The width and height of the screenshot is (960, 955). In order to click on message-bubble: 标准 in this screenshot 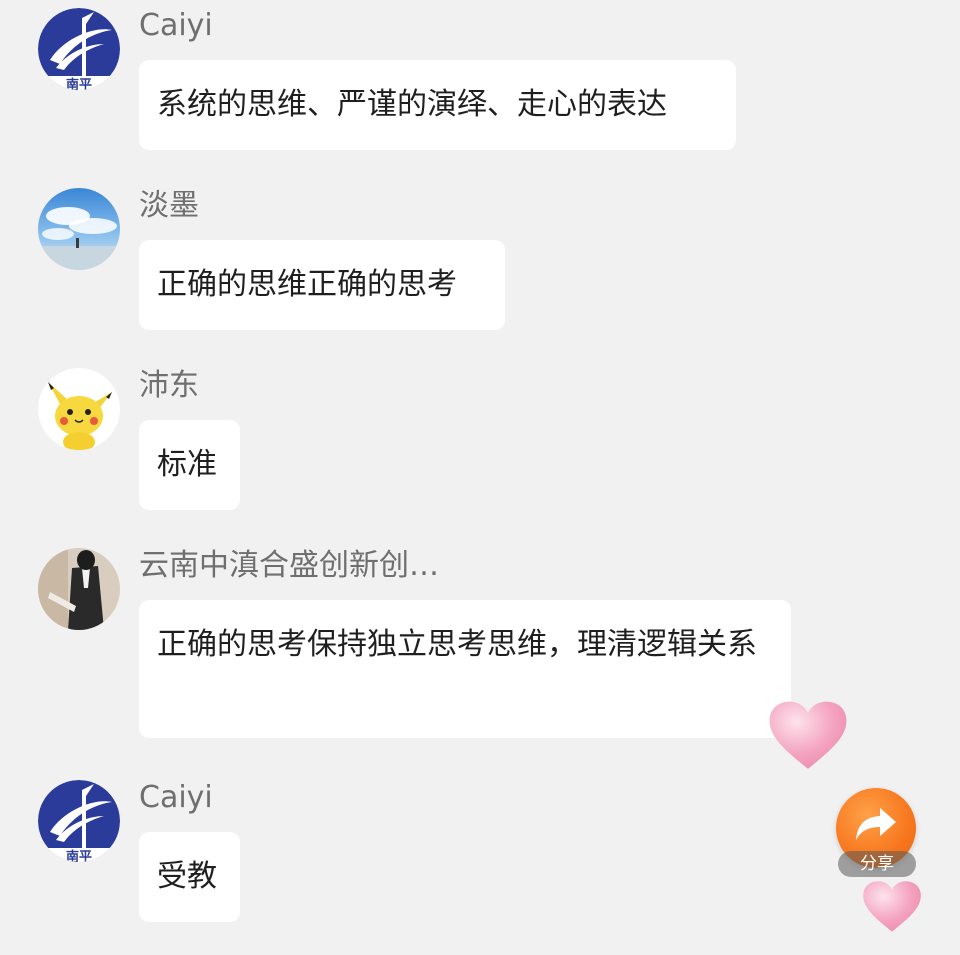, I will do `click(189, 465)`.